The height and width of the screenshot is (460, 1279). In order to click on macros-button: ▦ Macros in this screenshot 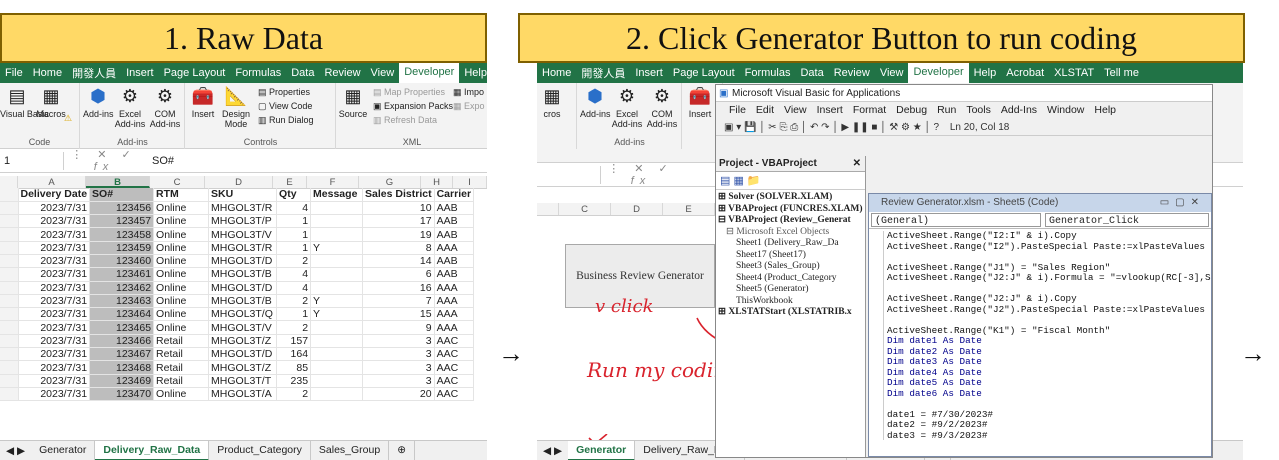, I will do `click(51, 102)`.